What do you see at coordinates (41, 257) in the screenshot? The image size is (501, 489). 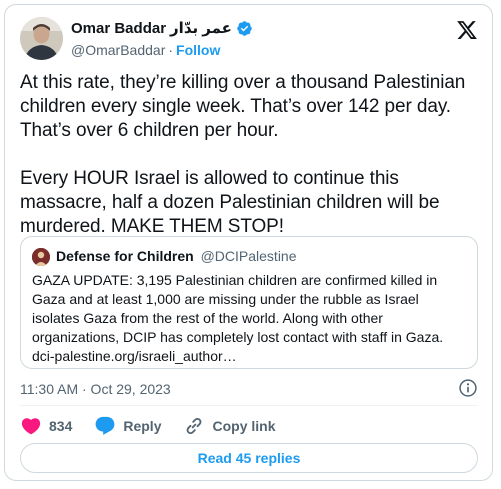 I see `quoted-author-avatar` at bounding box center [41, 257].